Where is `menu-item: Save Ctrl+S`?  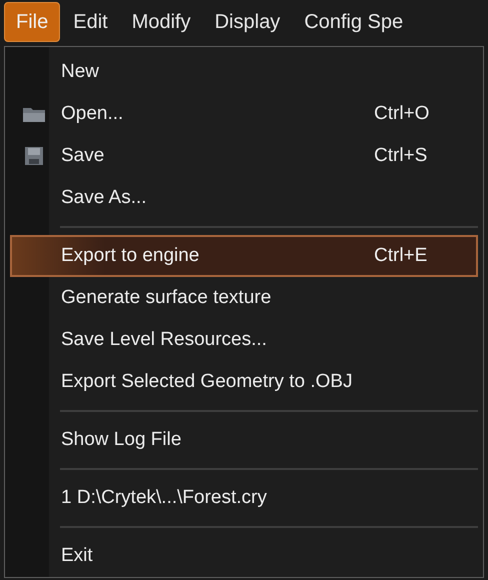 menu-item: Save Ctrl+S is located at coordinates (244, 156).